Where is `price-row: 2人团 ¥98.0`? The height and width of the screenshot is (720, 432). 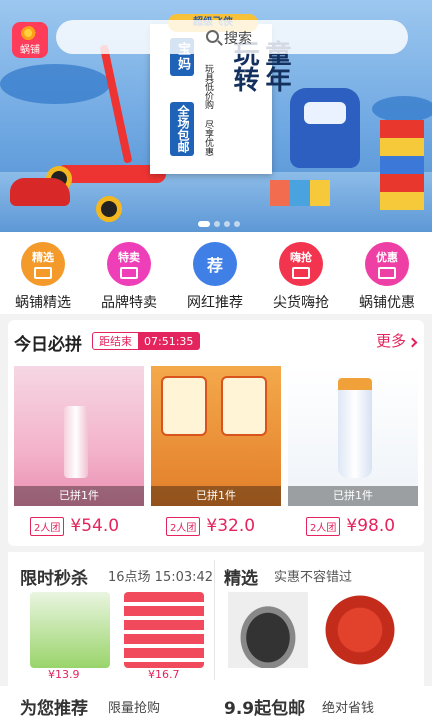
price-row: 2人团 ¥98.0 is located at coordinates (350, 526).